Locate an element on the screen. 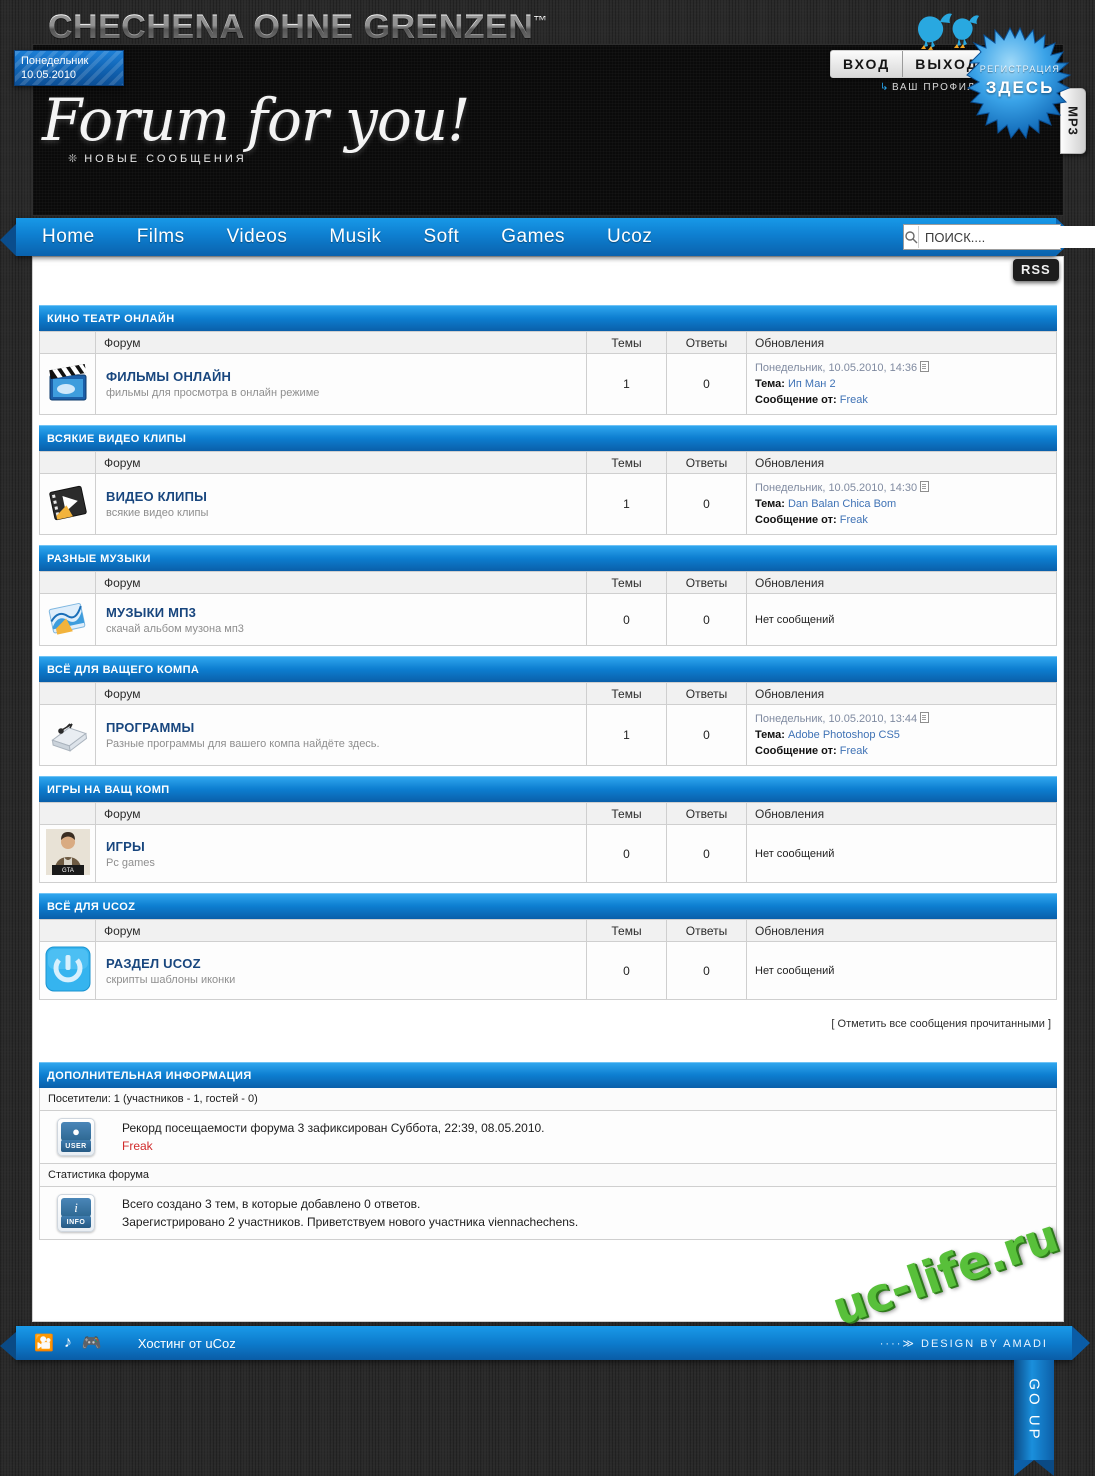 This screenshot has height=1476, width=1095. forum-description: скачай альбом музона мп3 is located at coordinates (175, 628).